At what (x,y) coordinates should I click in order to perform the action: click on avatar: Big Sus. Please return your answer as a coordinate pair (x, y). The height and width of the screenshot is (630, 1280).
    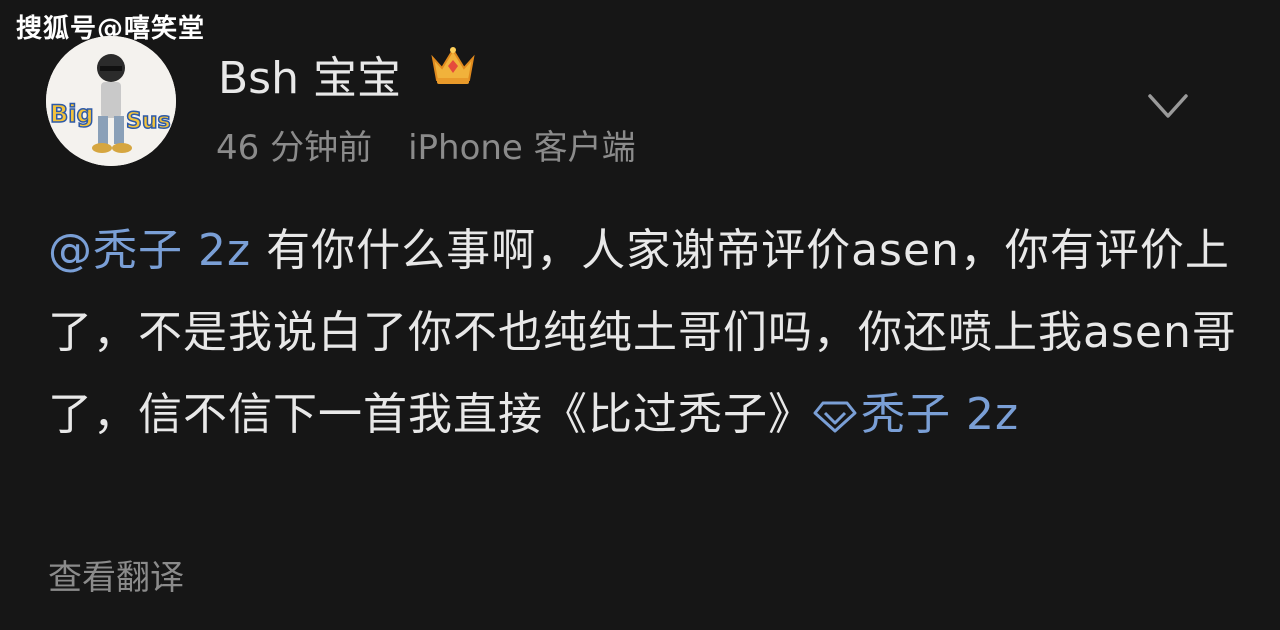
    Looking at the image, I should click on (111, 101).